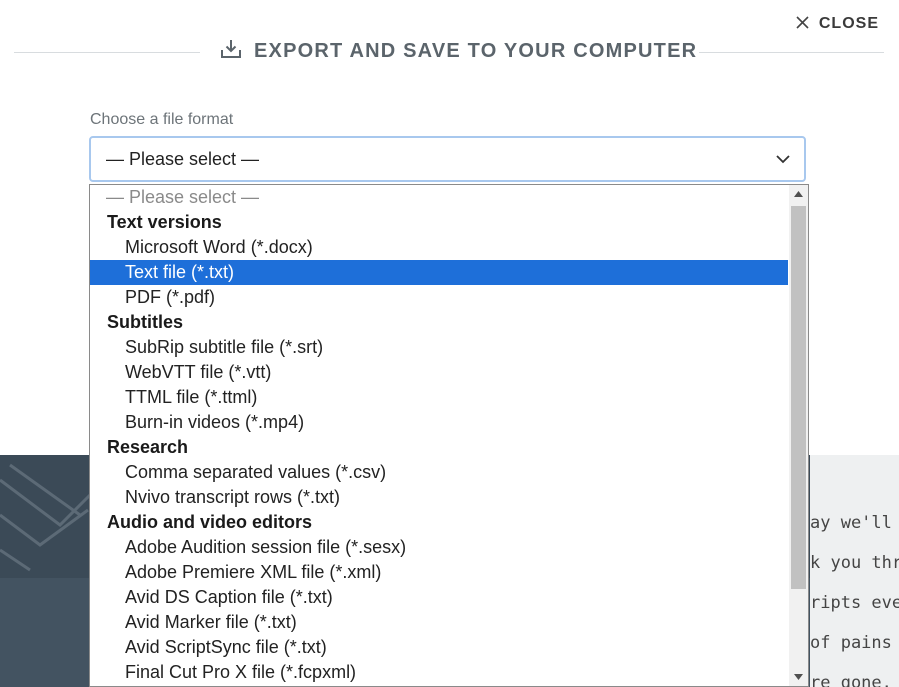 The height and width of the screenshot is (687, 899). Describe the element at coordinates (439, 422) in the screenshot. I see `option-burn-in-videos-mp4: Burn-in videos (*.mp4)` at that location.